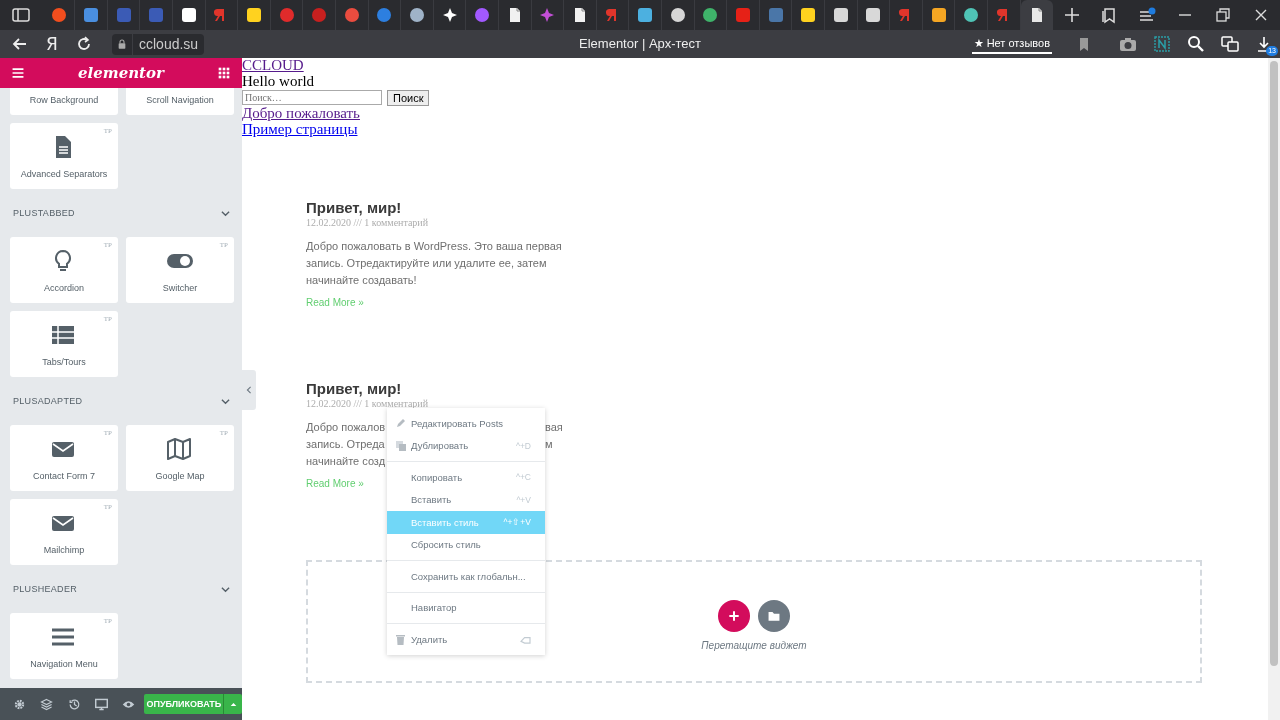  I want to click on excerpt-fragment: вая, so click(554, 427).